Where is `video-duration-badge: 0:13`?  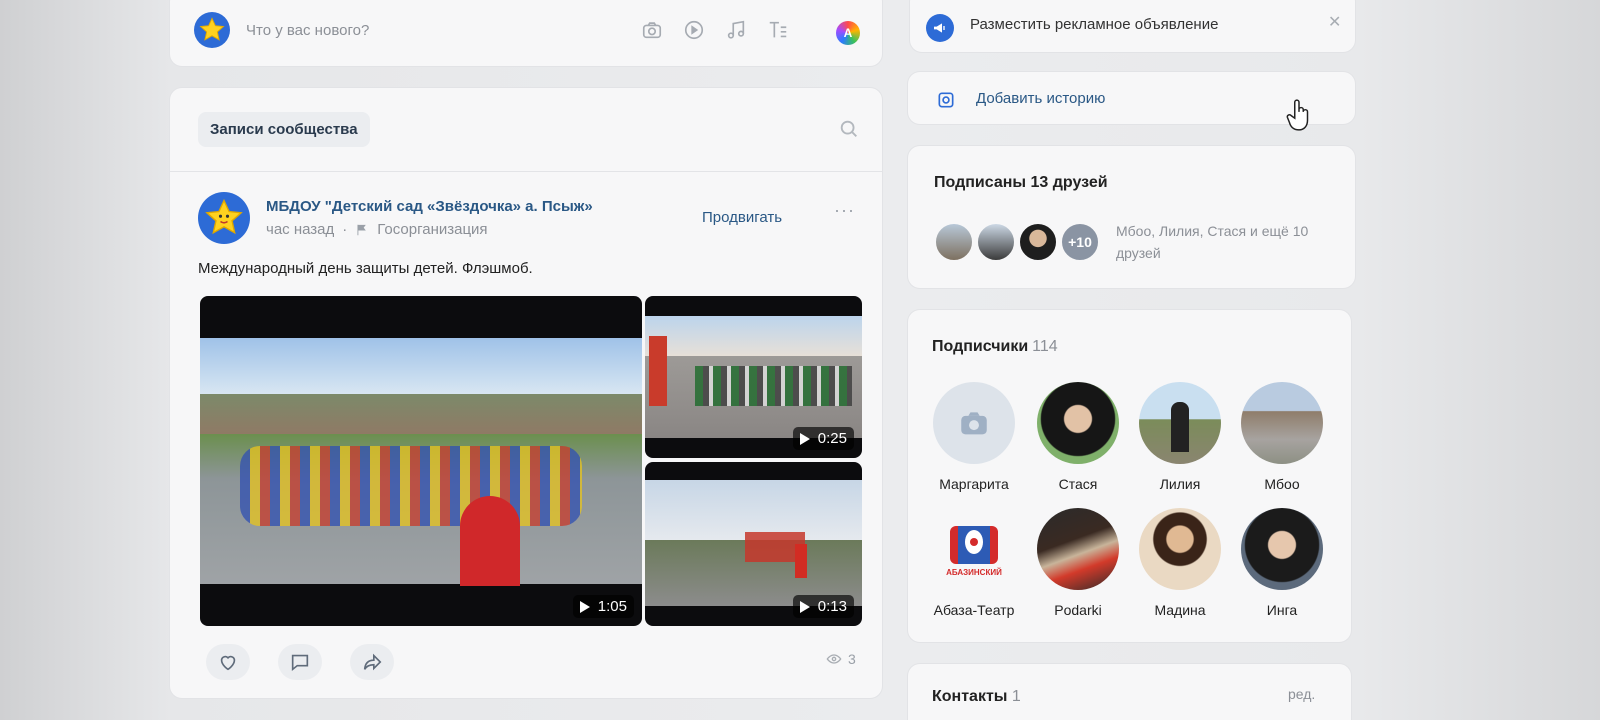
video-duration-badge: 0:13 is located at coordinates (823, 606).